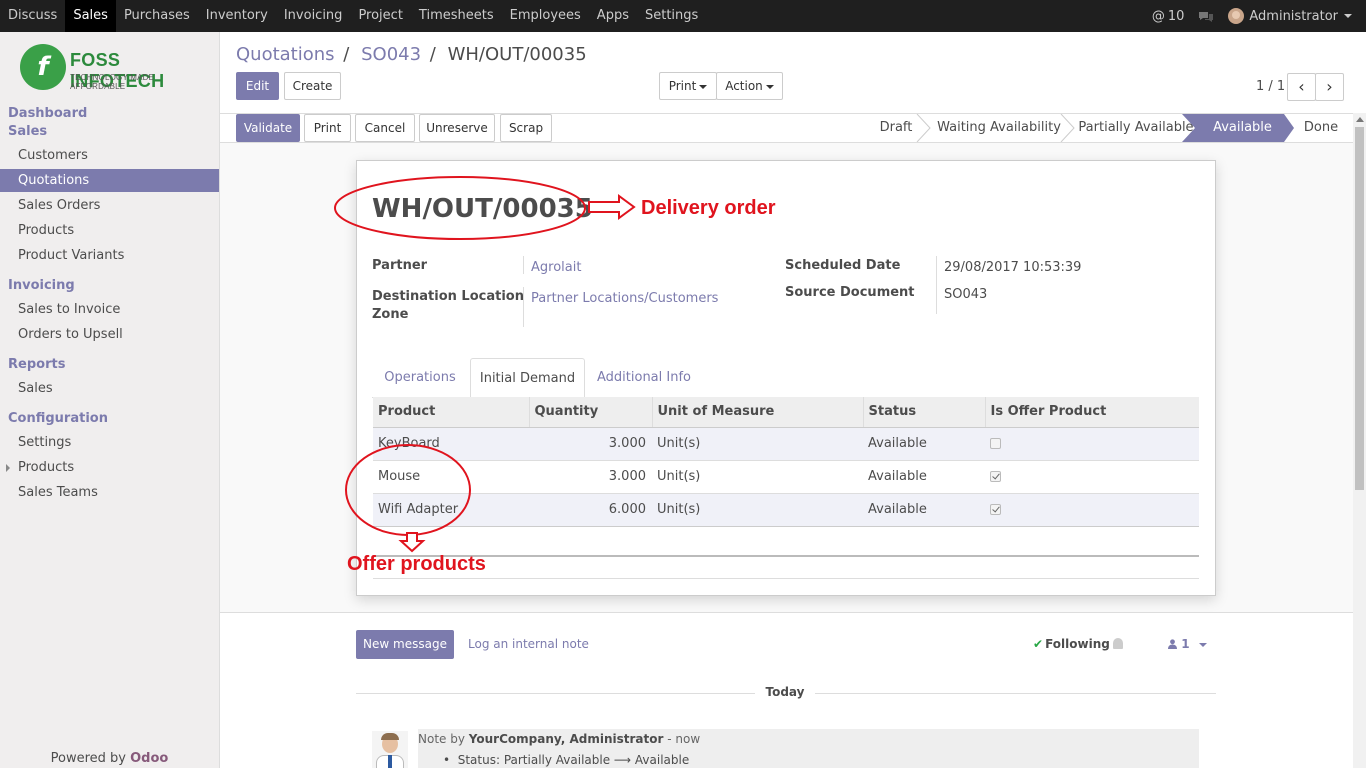 This screenshot has height=768, width=1366. What do you see at coordinates (528, 644) in the screenshot?
I see `log-note-link: Log an internal note` at bounding box center [528, 644].